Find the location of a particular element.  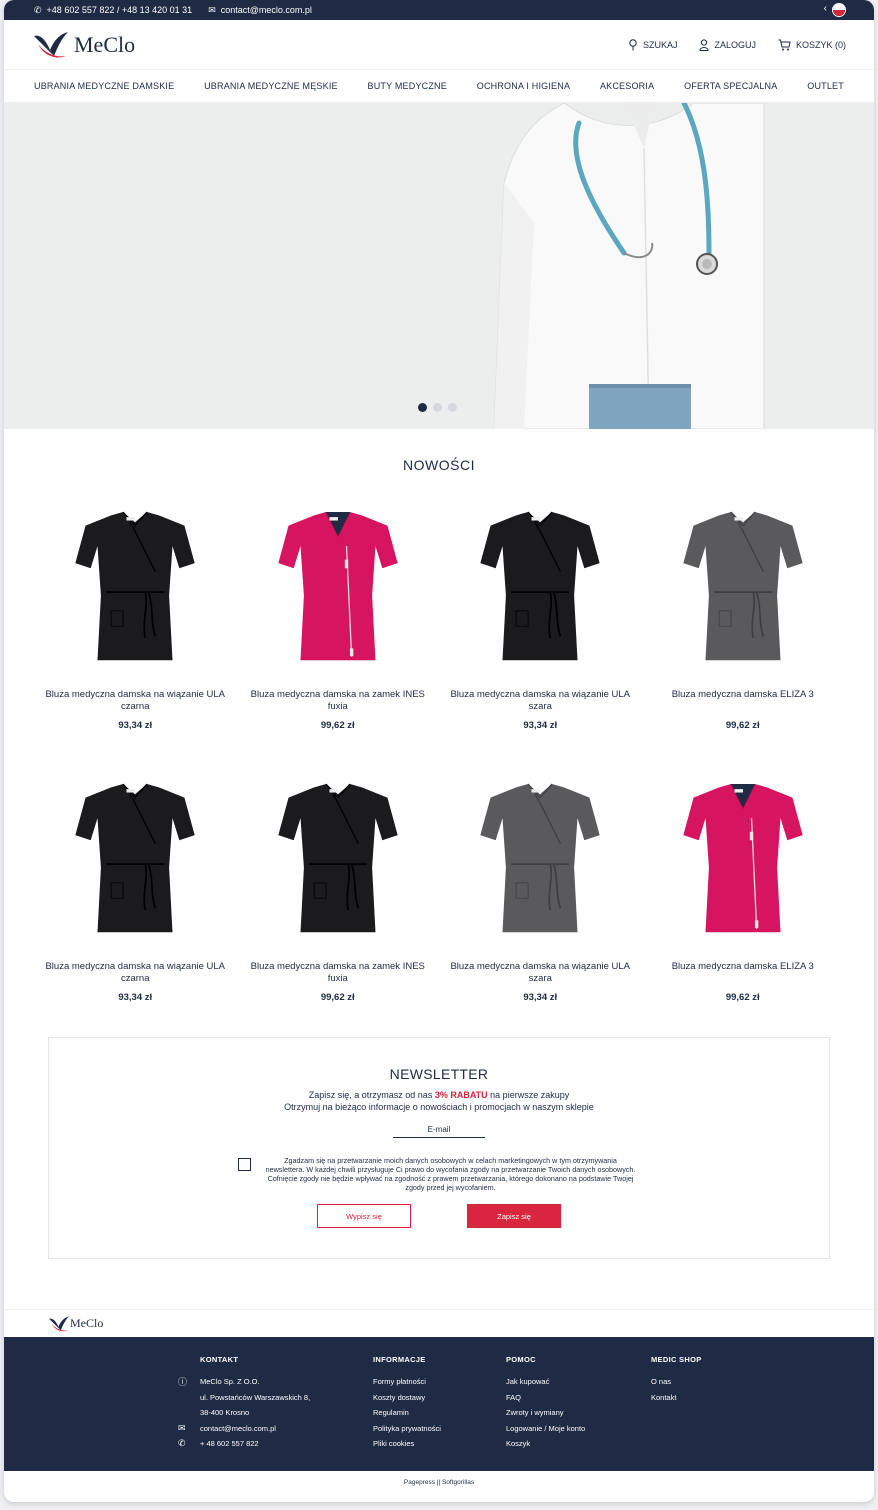

nav-item-men: UBRANIA MEDYCZNE MĘSKIE is located at coordinates (271, 86).